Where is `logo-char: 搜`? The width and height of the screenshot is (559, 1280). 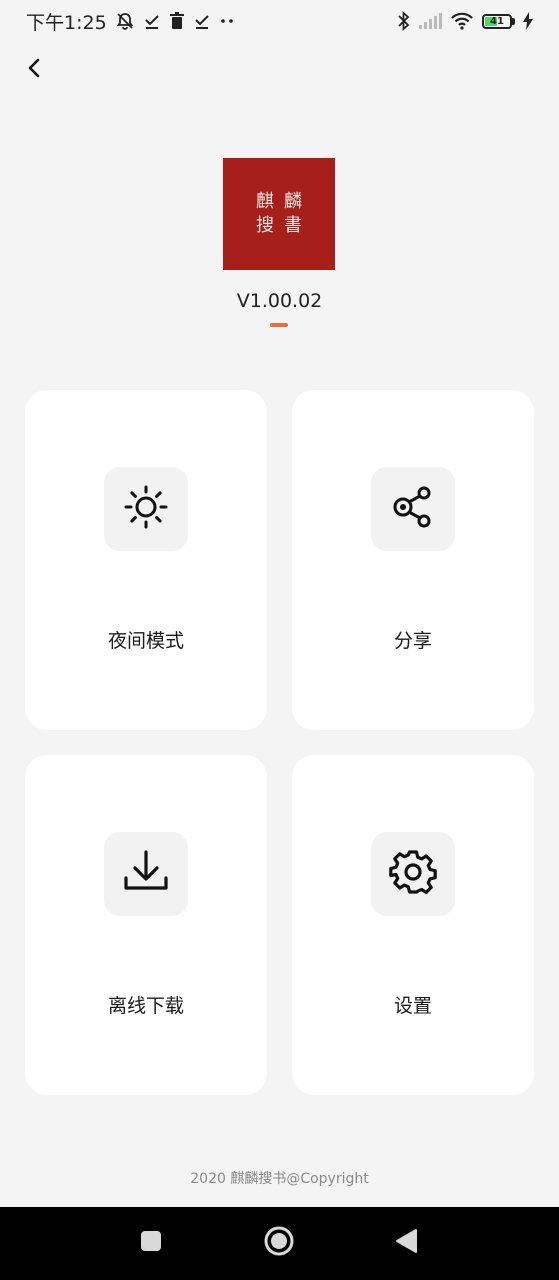
logo-char: 搜 is located at coordinates (265, 225).